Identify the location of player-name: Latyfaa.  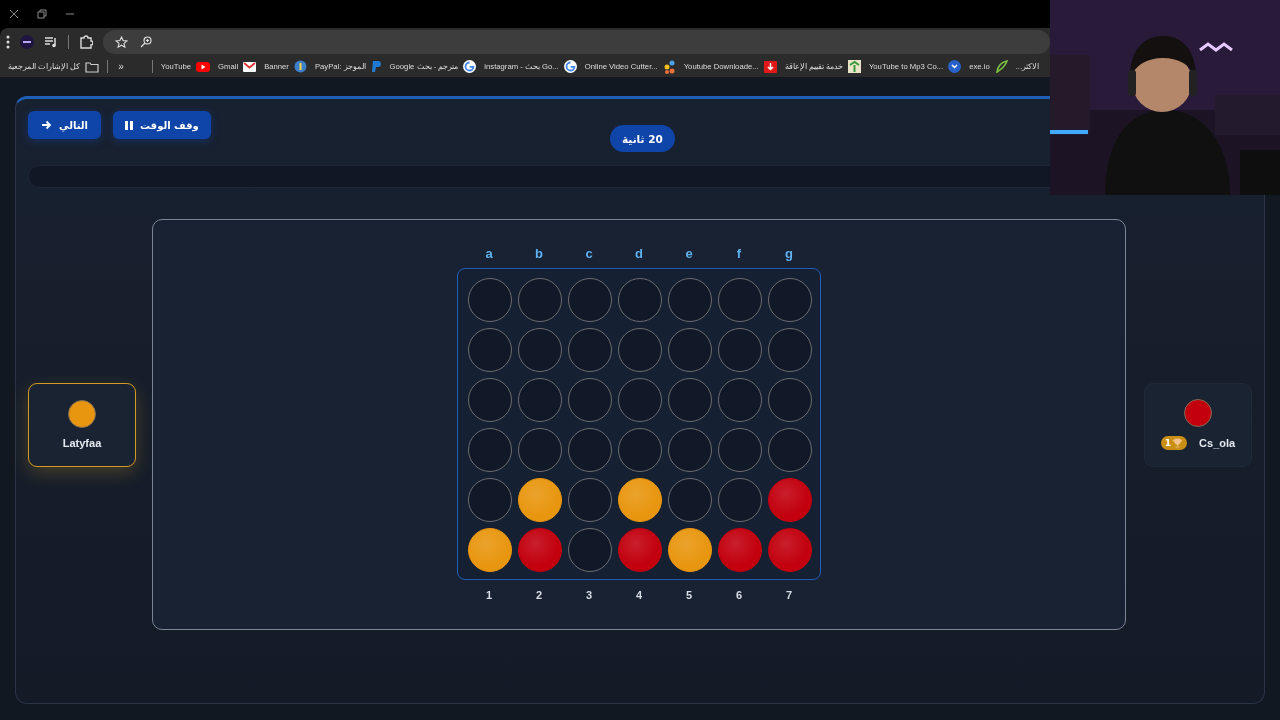
(82, 443).